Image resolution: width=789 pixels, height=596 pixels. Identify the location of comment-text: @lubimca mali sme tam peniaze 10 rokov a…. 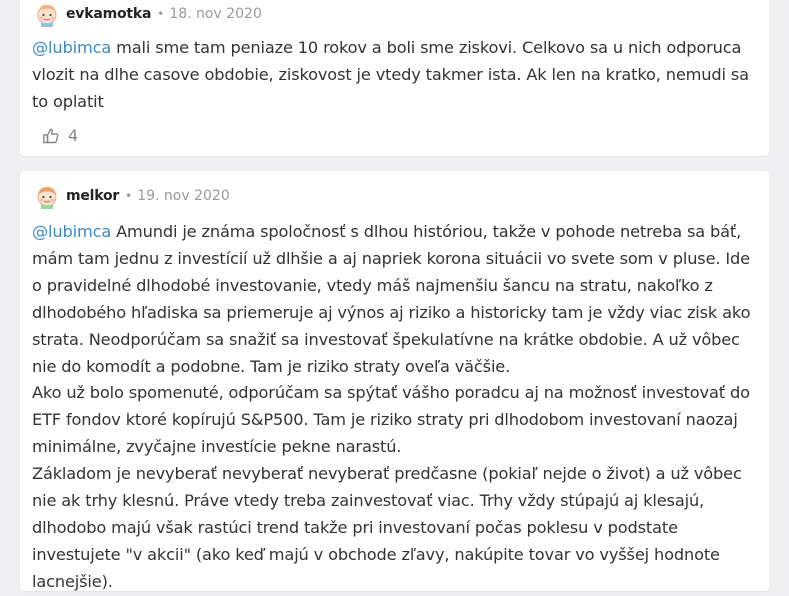
(392, 75).